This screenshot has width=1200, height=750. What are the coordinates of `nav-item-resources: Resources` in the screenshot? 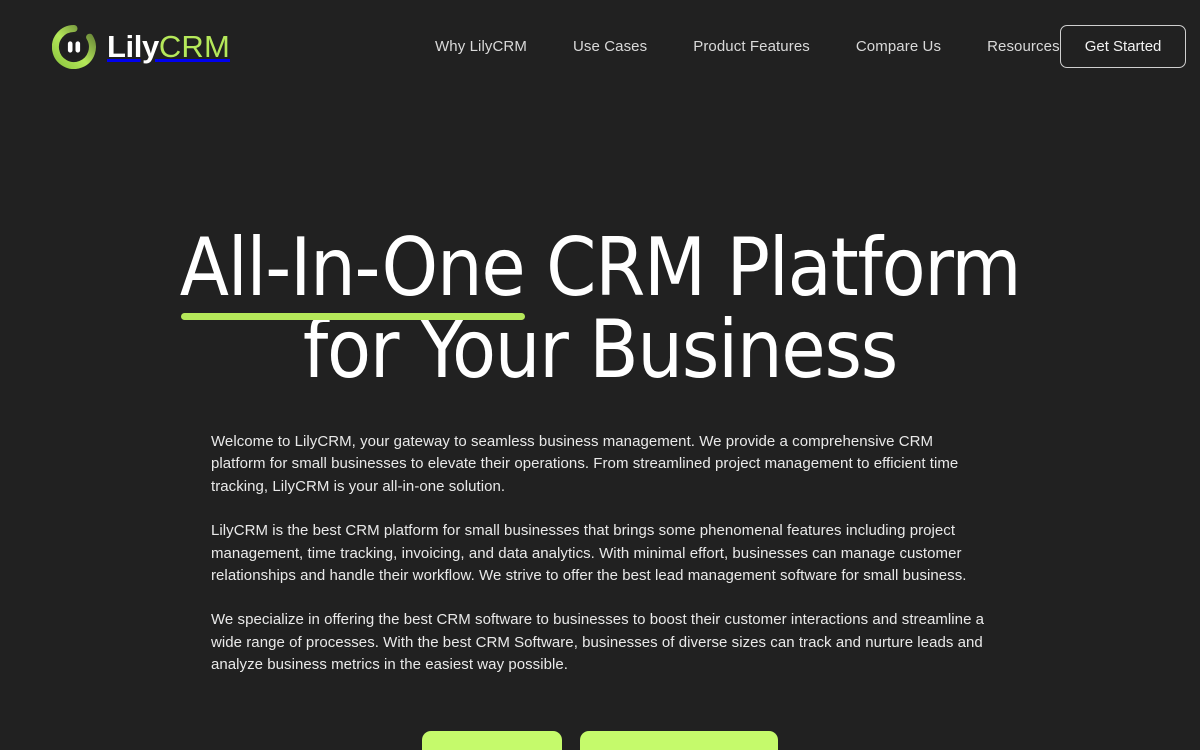 It's located at (1023, 46).